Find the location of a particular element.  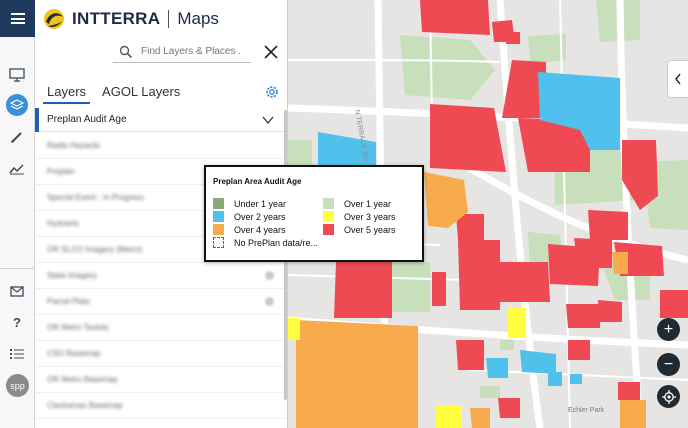

search-field is located at coordinates (182, 52).